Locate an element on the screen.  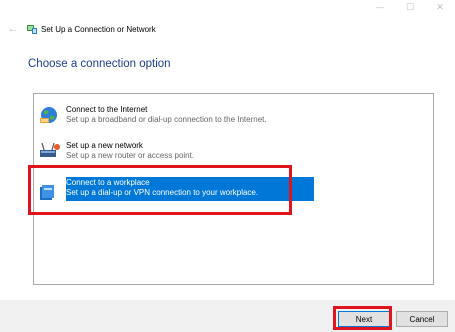
next-button: Next is located at coordinates (364, 319).